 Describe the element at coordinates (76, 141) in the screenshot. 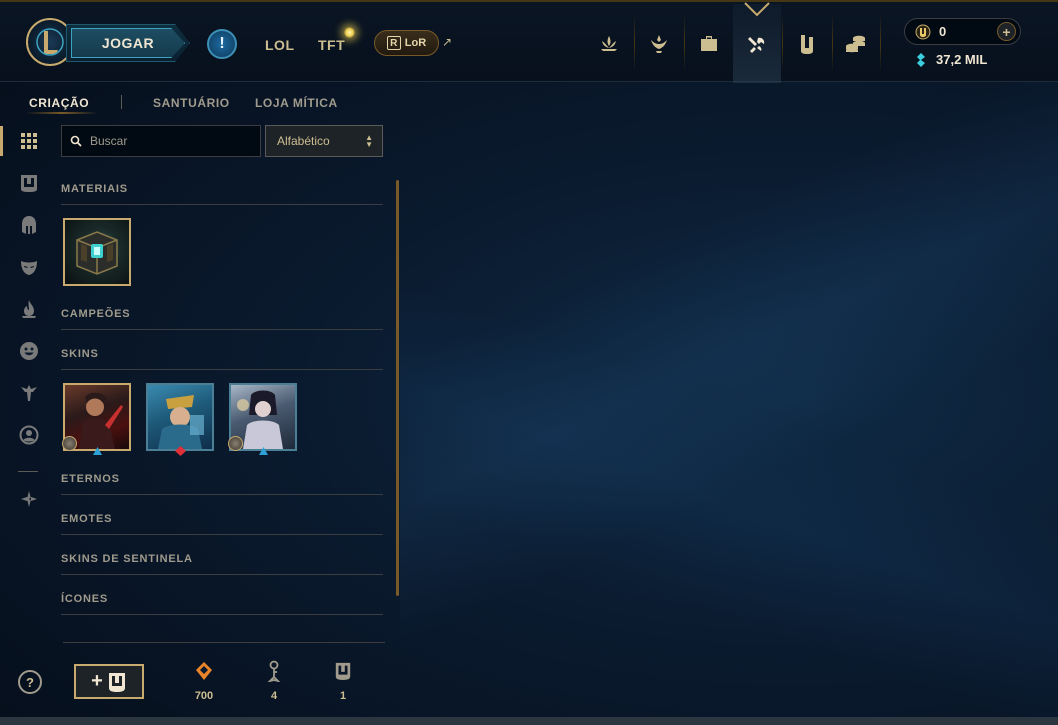

I see `search-icon` at that location.